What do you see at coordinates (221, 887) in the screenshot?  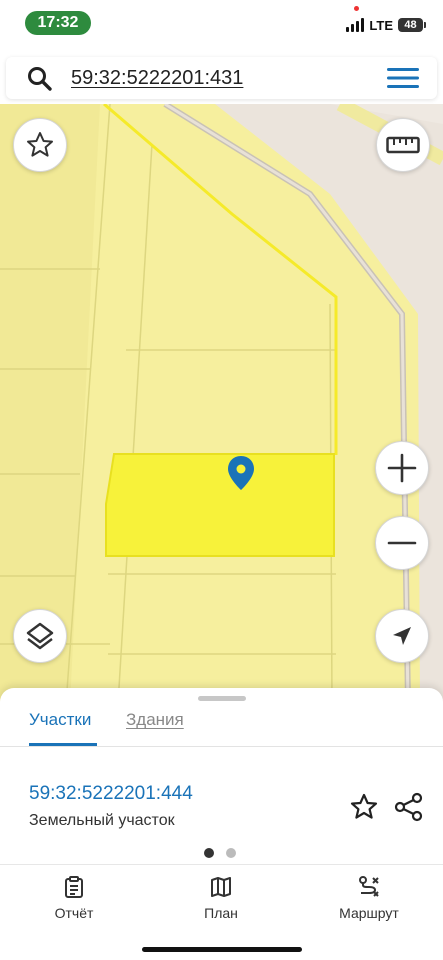 I see `map-plan-icon` at bounding box center [221, 887].